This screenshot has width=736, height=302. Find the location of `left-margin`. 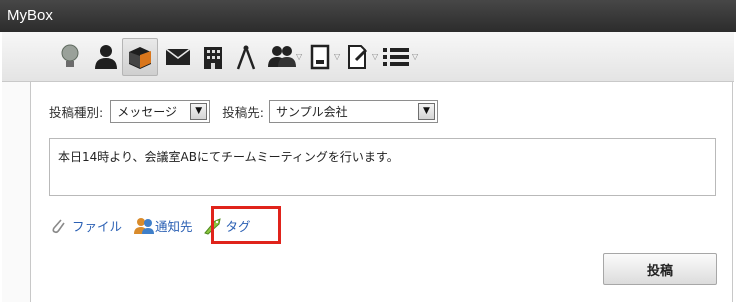

left-margin is located at coordinates (16, 192).